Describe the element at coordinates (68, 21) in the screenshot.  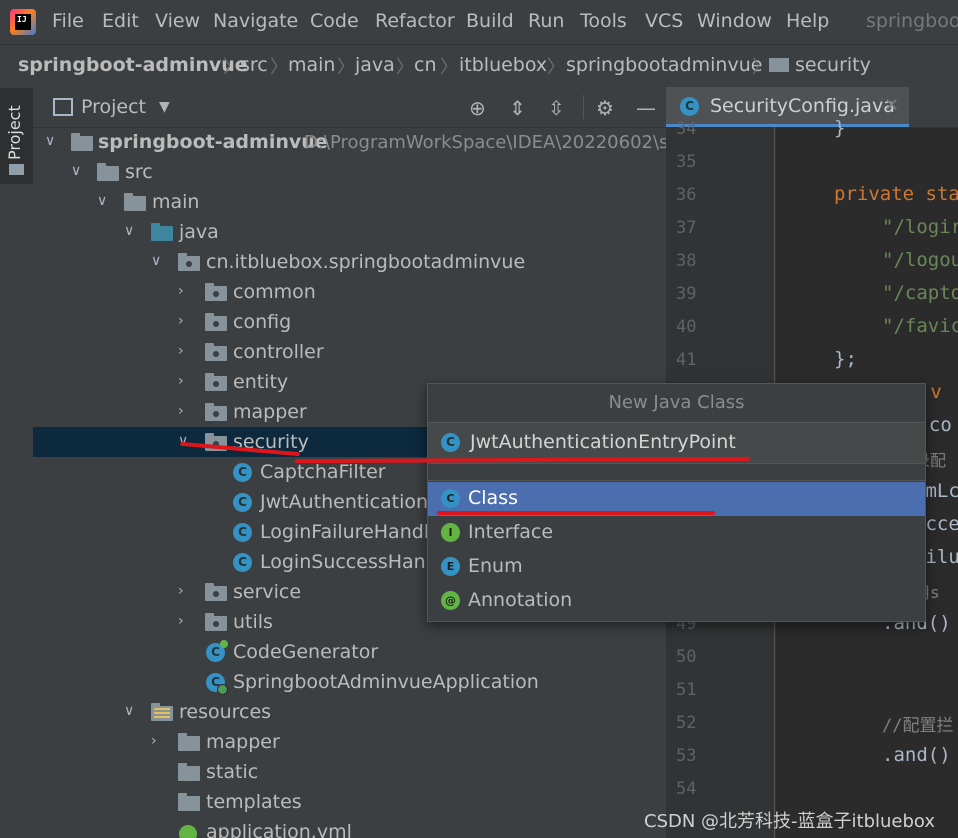
I see `menu-file: File` at that location.